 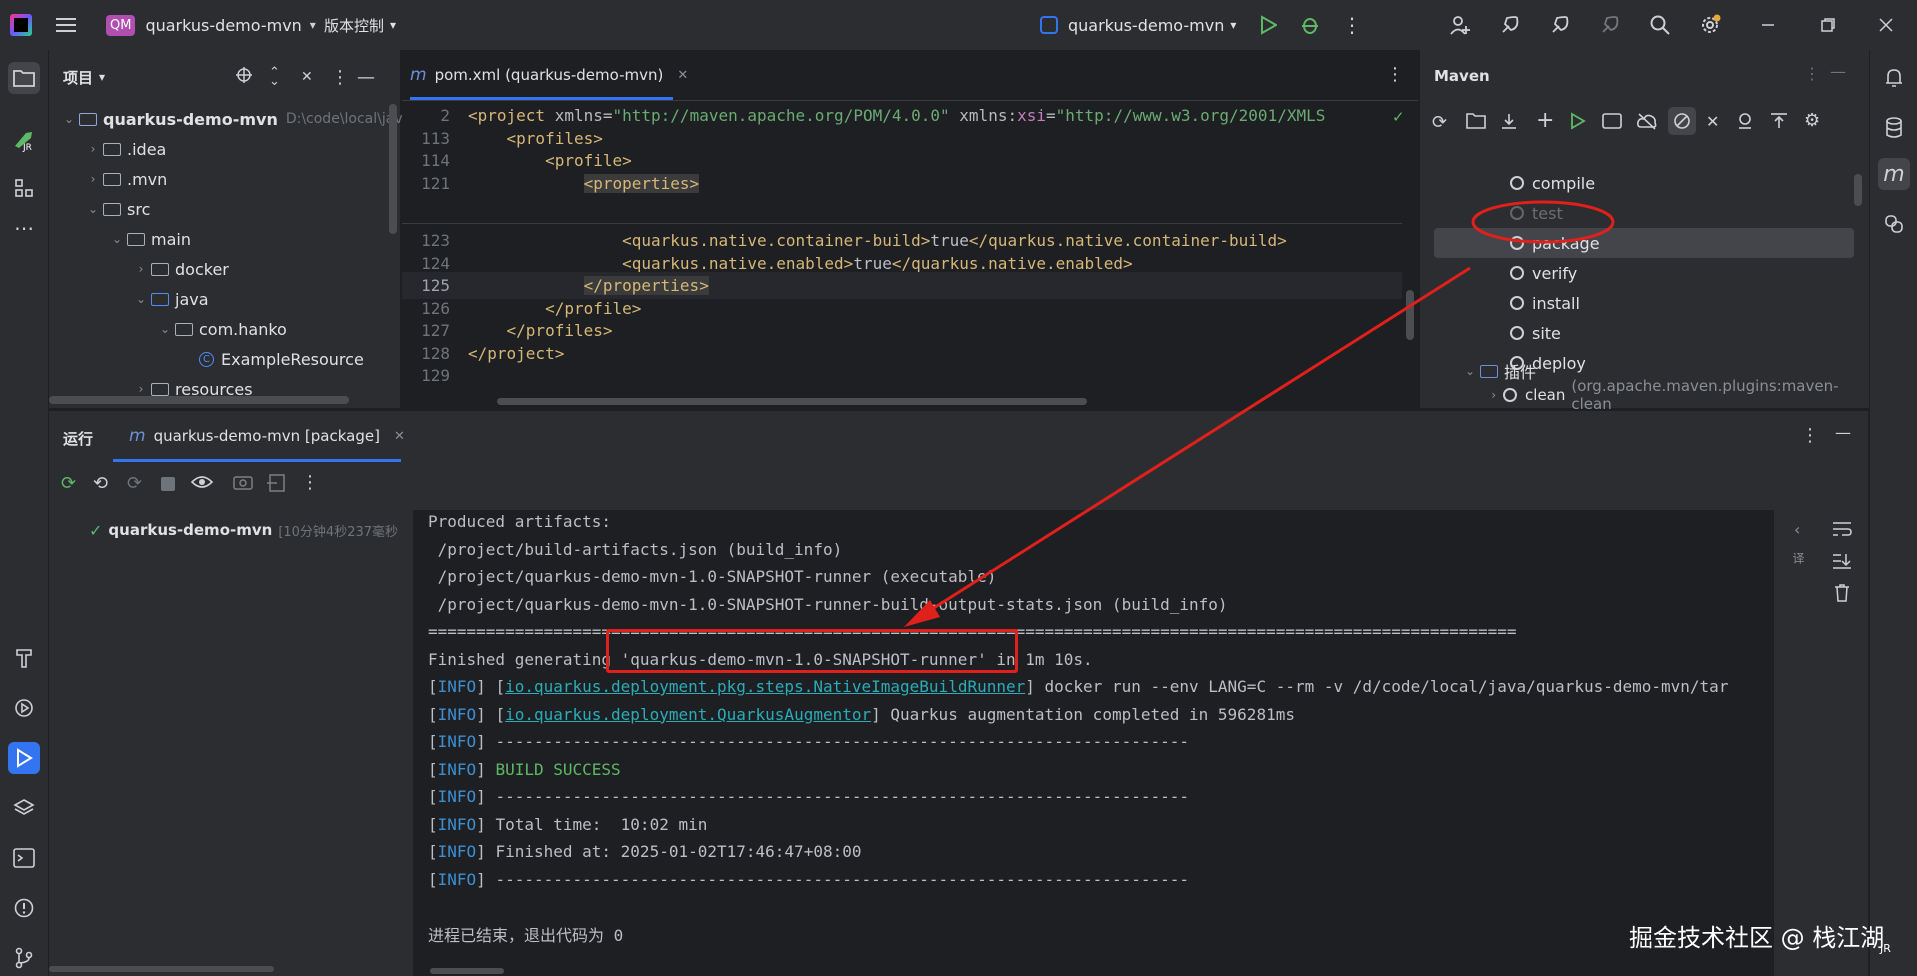 I want to click on maven-goal-verify: verify, so click(x=1543, y=273).